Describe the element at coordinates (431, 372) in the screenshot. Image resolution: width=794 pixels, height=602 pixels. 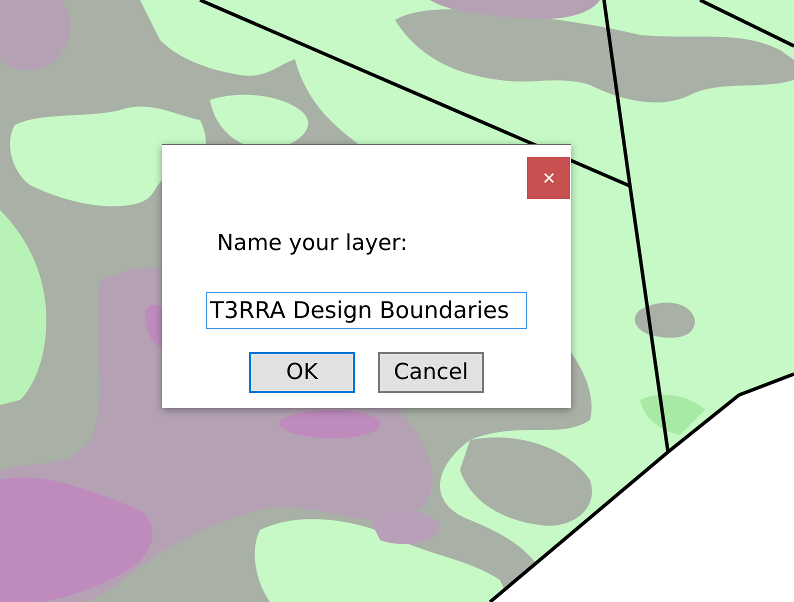
I see `dialog-button: Cancel` at that location.